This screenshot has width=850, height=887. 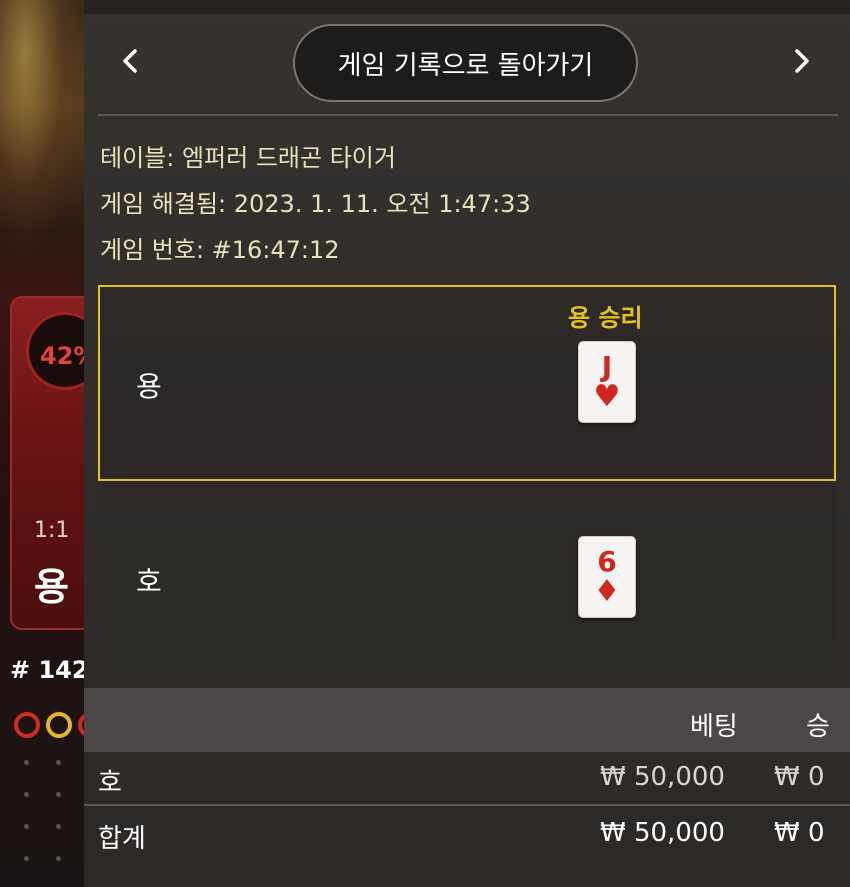 I want to click on tiger-card: 6 ♦, so click(x=607, y=577).